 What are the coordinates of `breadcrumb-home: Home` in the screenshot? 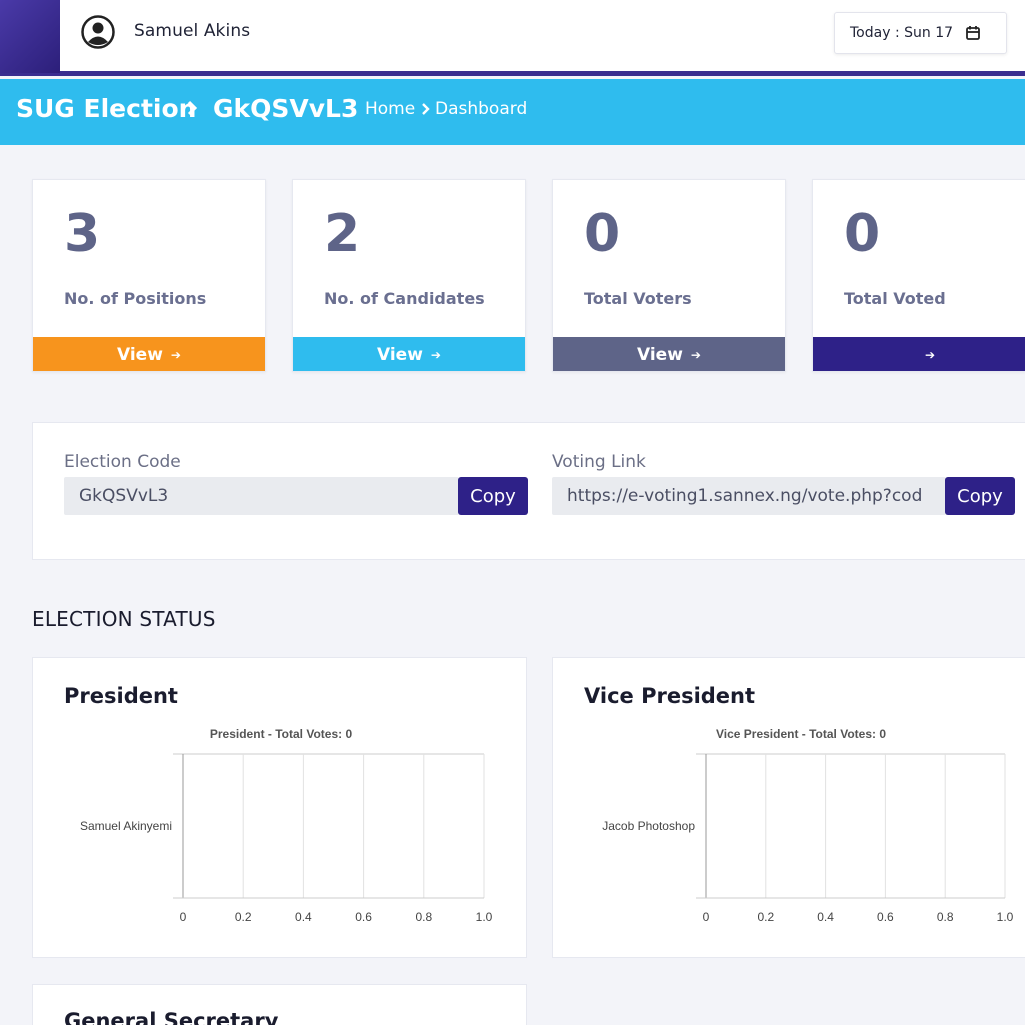 It's located at (390, 109).